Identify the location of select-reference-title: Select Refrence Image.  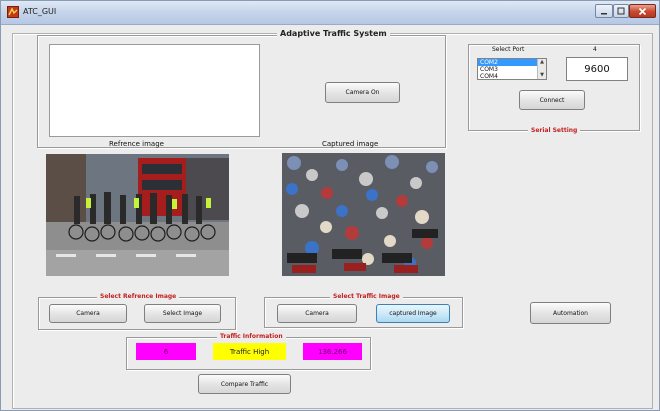
(138, 296).